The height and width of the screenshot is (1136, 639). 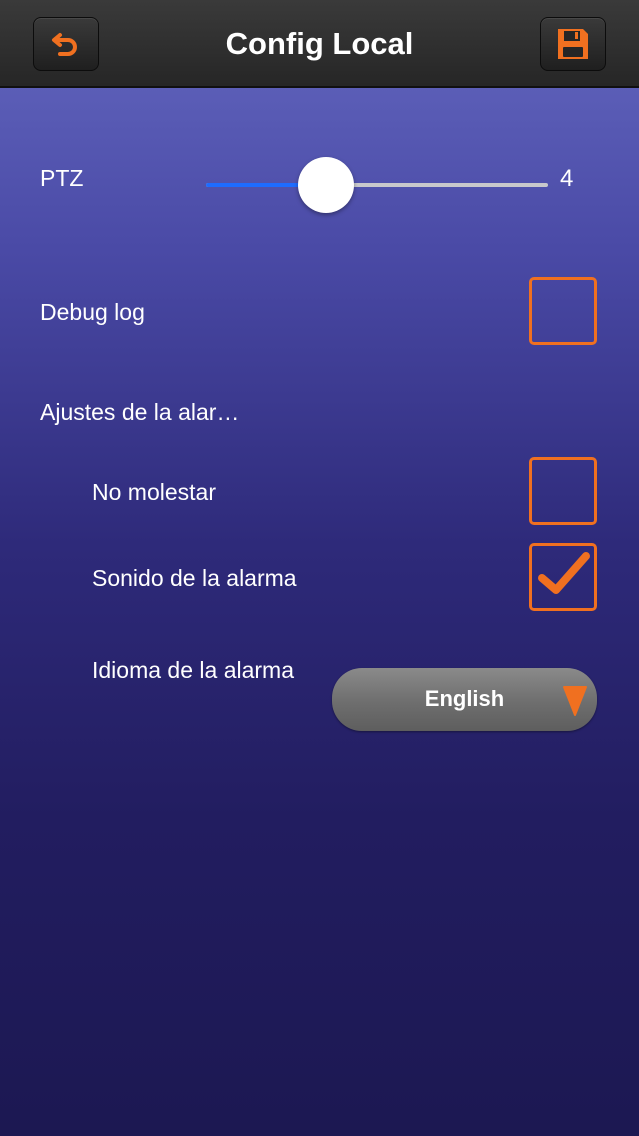 What do you see at coordinates (325, 185) in the screenshot?
I see `ptz-slider-thumb` at bounding box center [325, 185].